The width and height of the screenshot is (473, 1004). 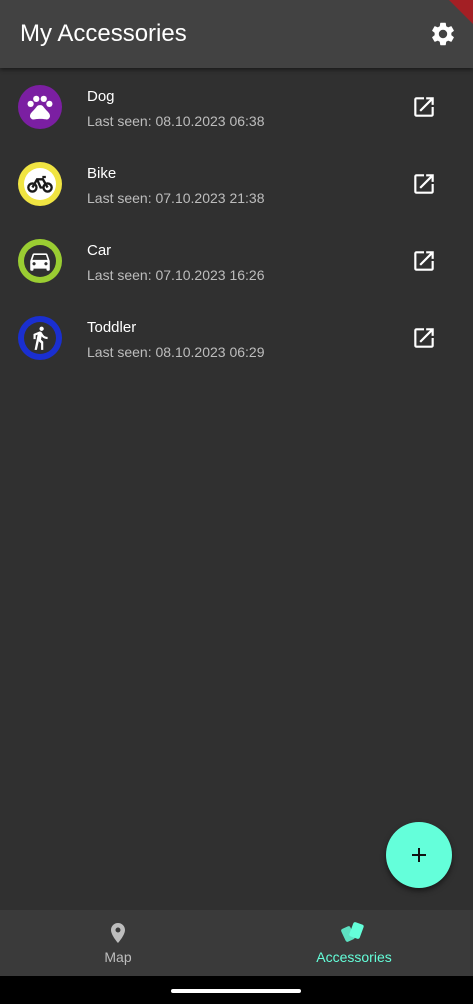 I want to click on accessory-item-dog: Dog Last seen: 08.10.2023 06:38, so click(x=236, y=106).